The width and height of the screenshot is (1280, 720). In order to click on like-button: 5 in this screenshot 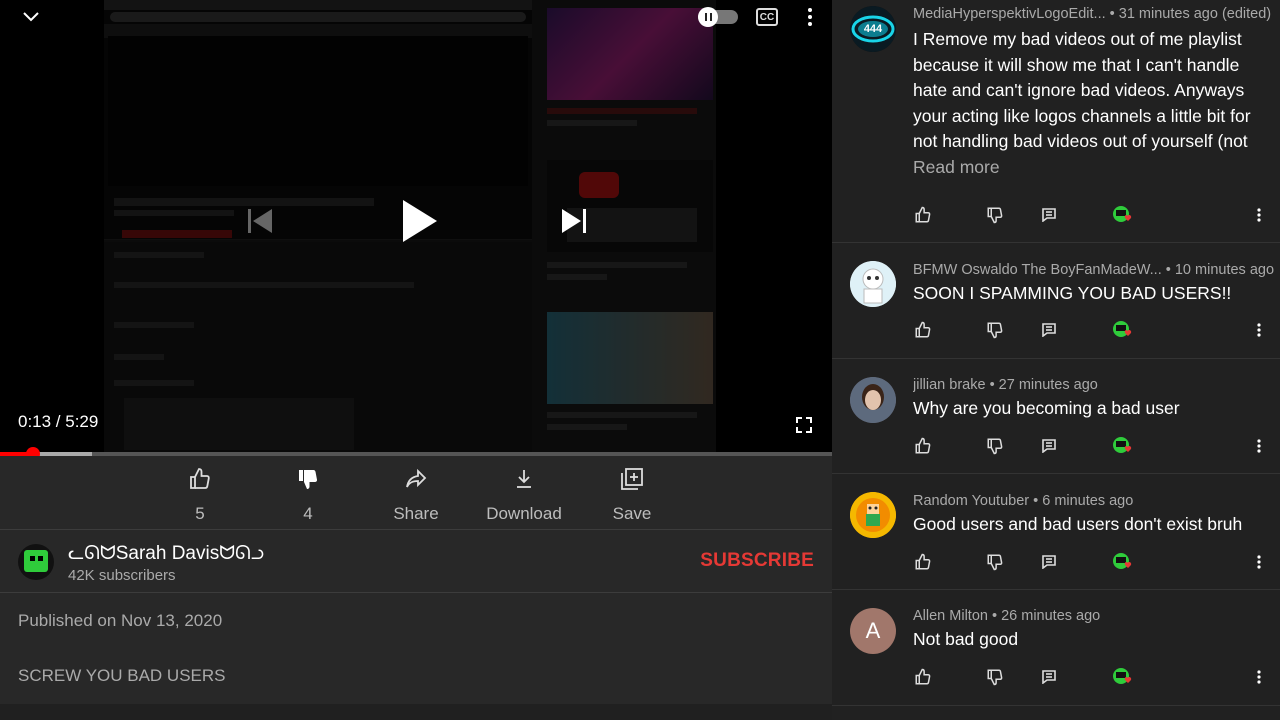, I will do `click(200, 494)`.